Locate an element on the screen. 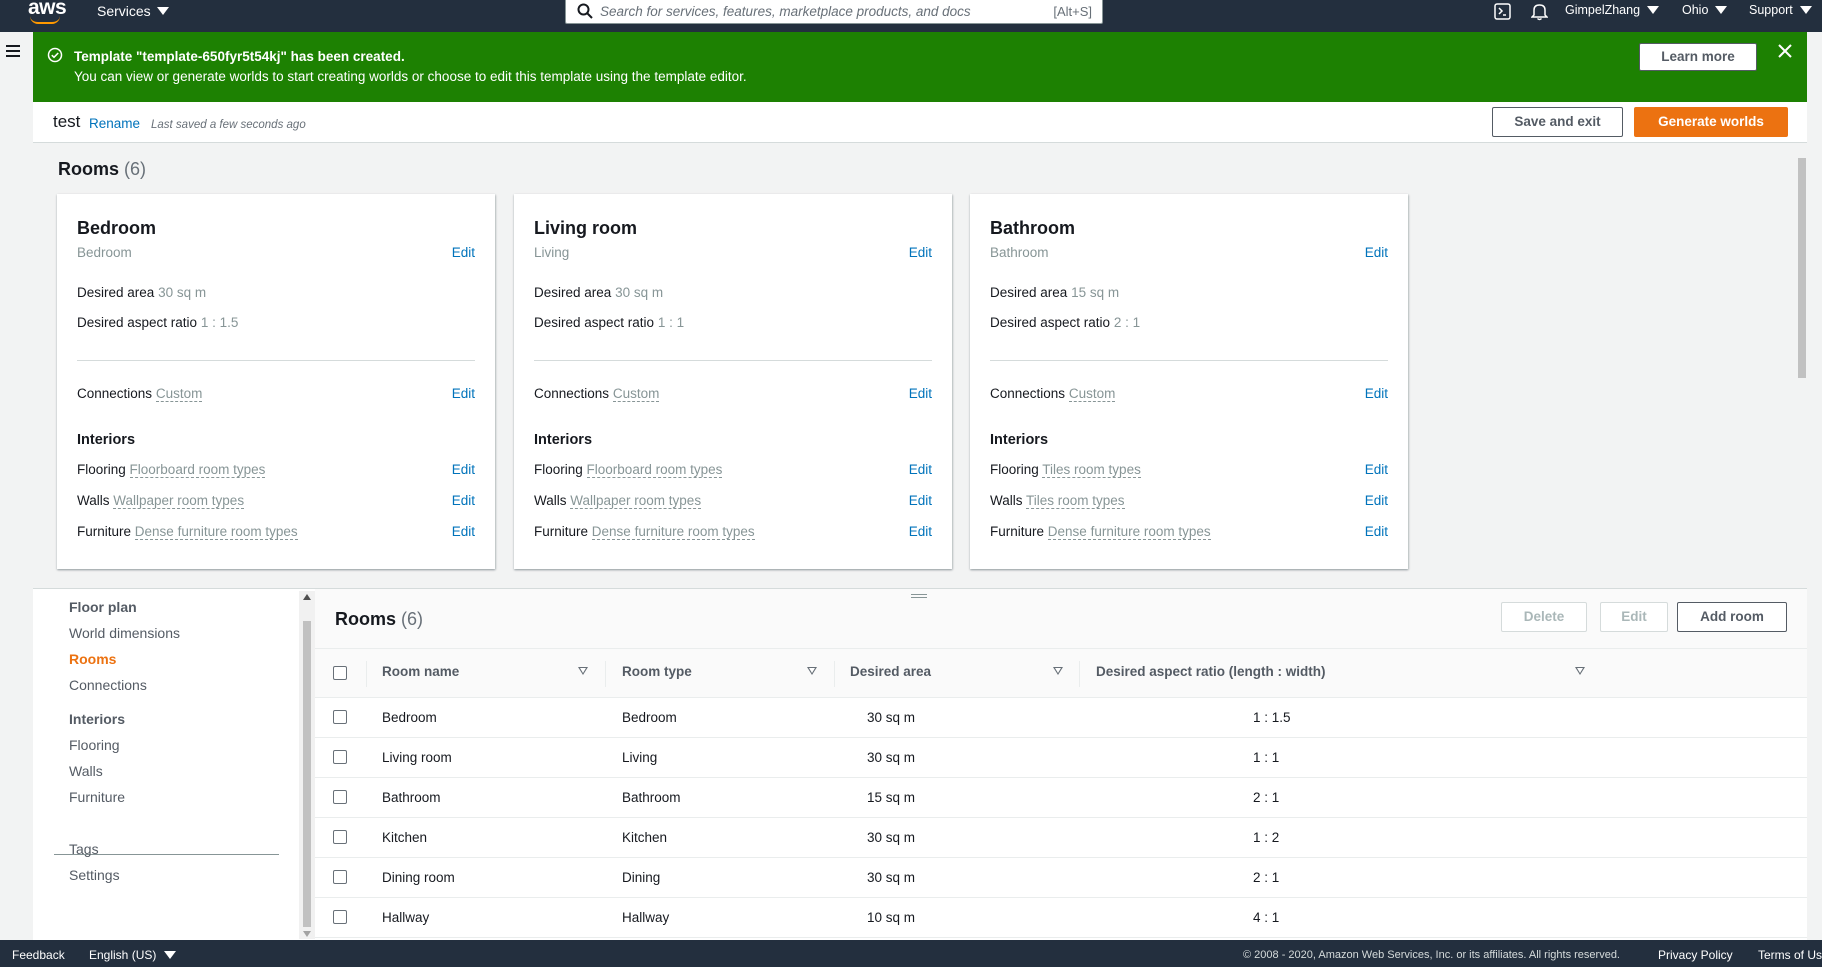 The width and height of the screenshot is (1822, 967). rename-link: Rename is located at coordinates (114, 123).